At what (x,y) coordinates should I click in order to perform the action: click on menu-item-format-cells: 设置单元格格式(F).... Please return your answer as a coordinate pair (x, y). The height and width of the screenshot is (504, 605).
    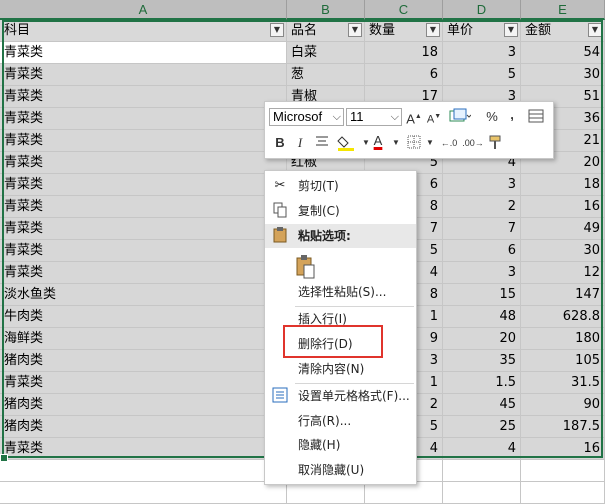
    Looking at the image, I should click on (340, 396).